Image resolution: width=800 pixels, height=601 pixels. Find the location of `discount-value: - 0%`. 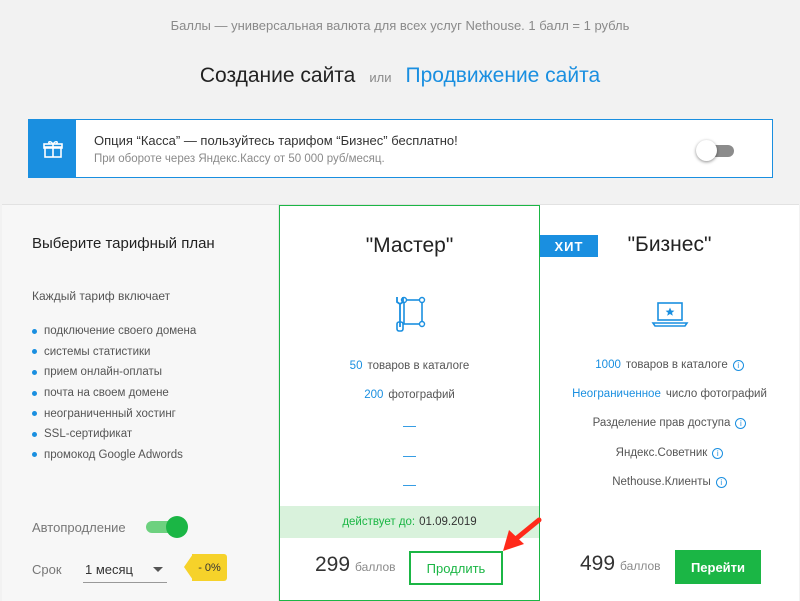

discount-value: - 0% is located at coordinates (209, 567).